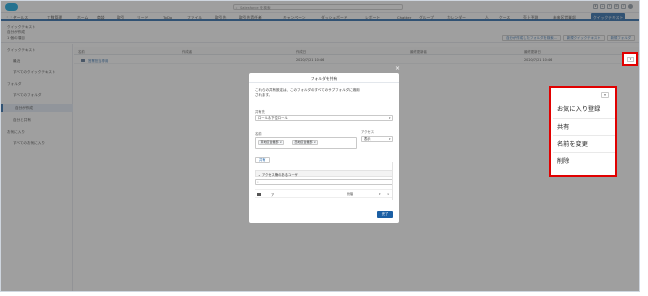  What do you see at coordinates (393, 181) in the screenshot?
I see `scrollbar` at bounding box center [393, 181].